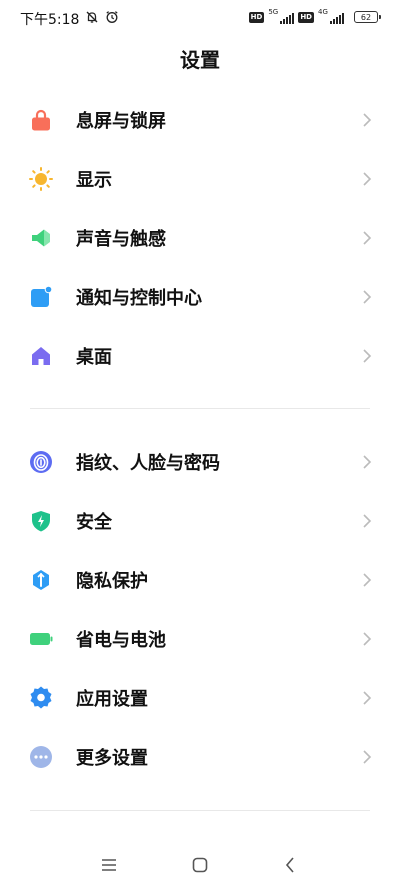 Image resolution: width=400 pixels, height=889 pixels. I want to click on settings-item-label: 指纹、人脸与密码, so click(148, 463).